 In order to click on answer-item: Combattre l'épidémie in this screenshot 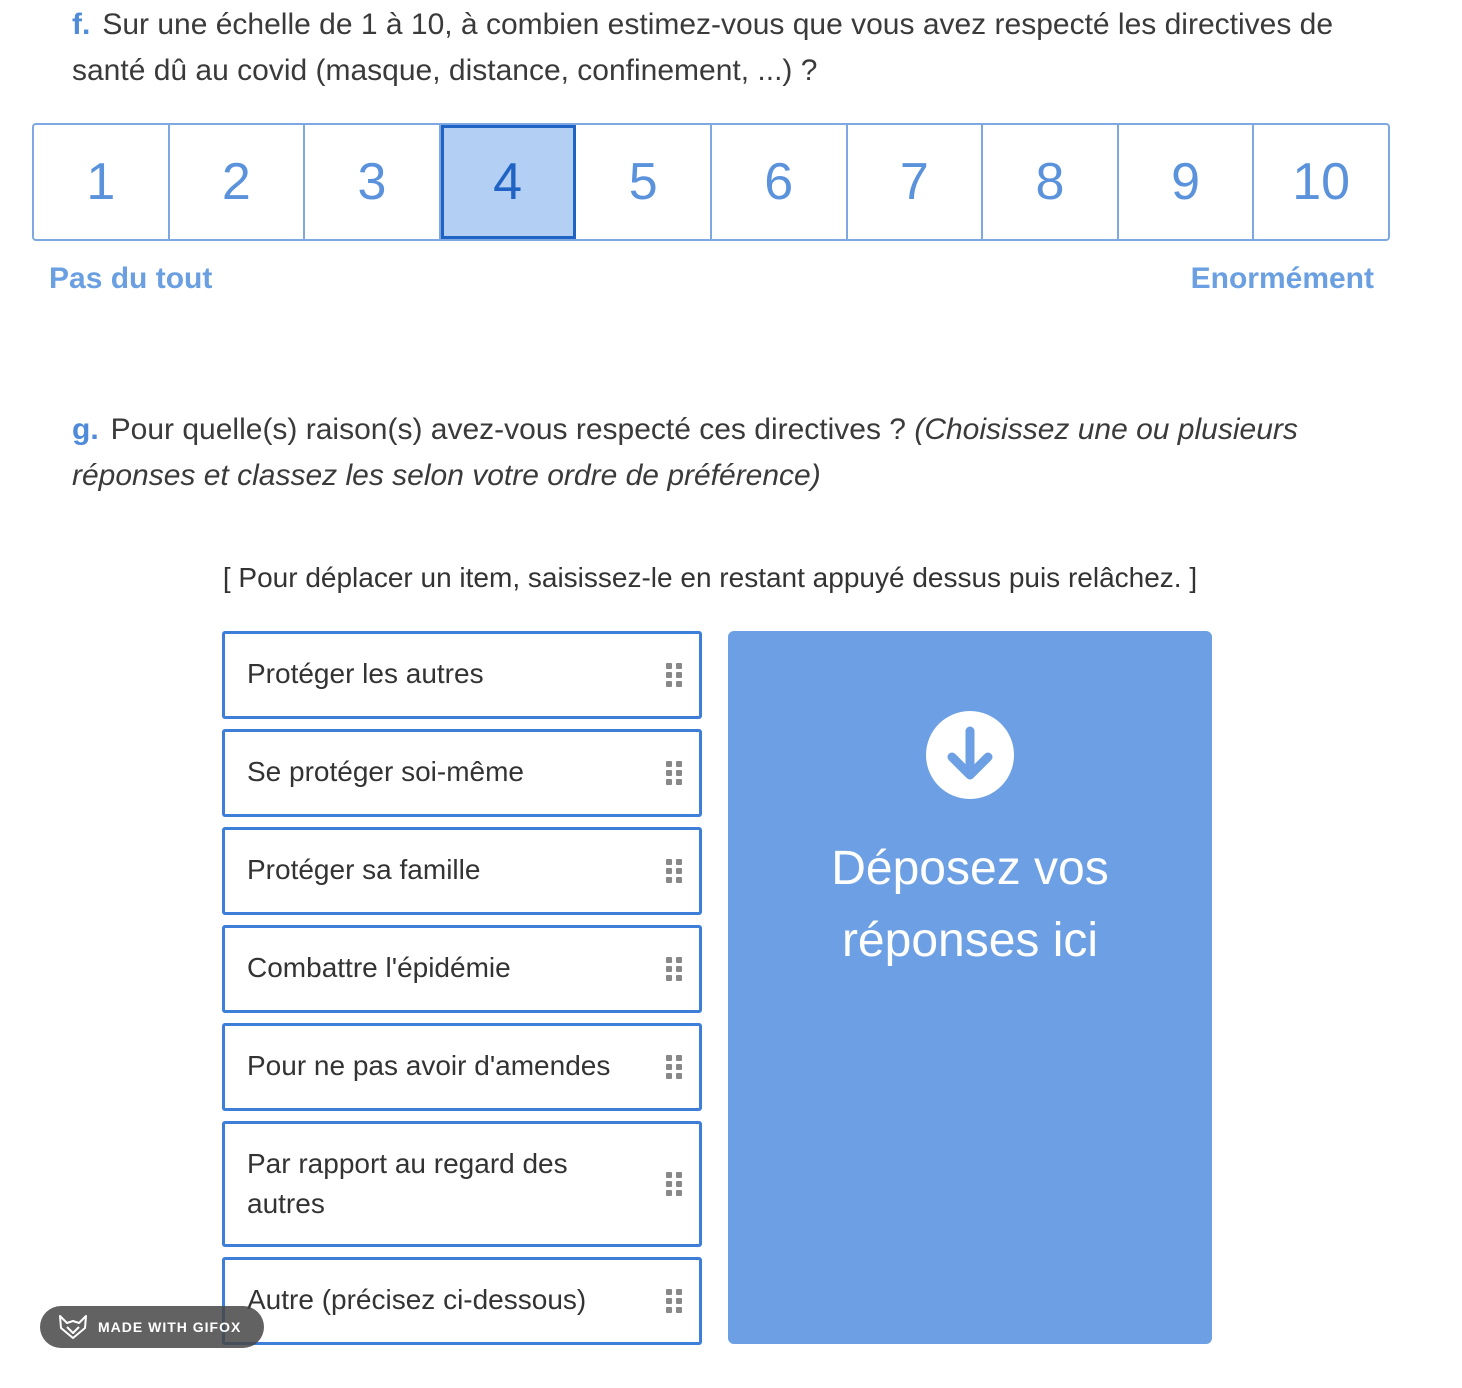, I will do `click(462, 969)`.